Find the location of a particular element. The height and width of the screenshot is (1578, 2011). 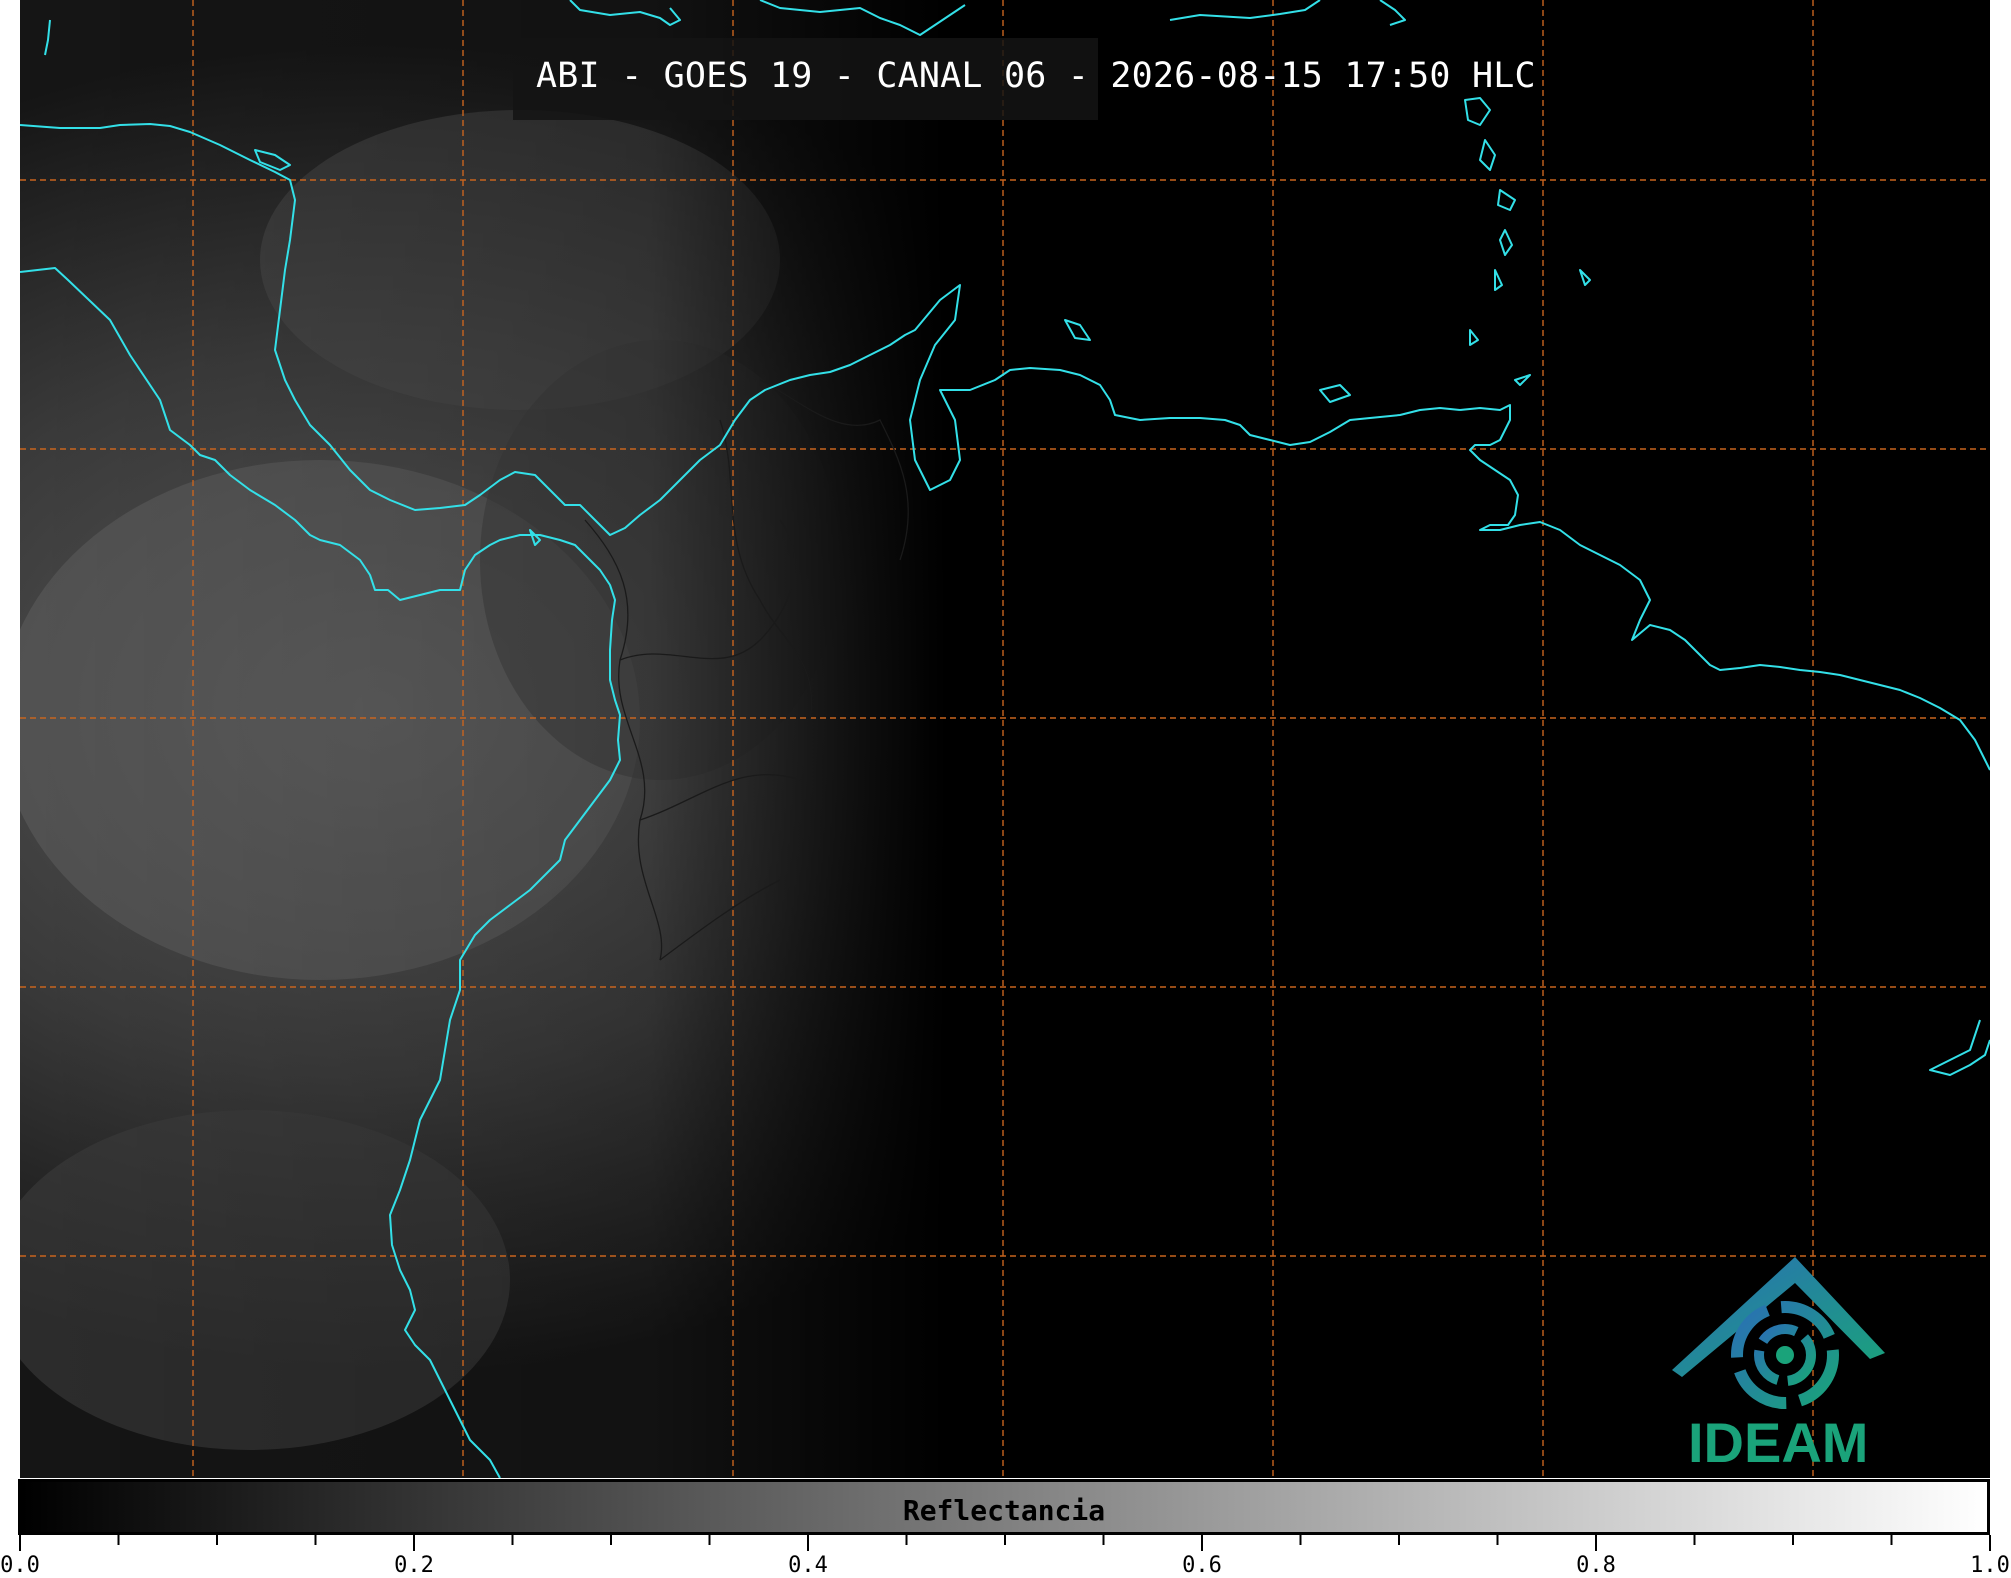

colorbar-tick-label: 0.8 is located at coordinates (1596, 1565).